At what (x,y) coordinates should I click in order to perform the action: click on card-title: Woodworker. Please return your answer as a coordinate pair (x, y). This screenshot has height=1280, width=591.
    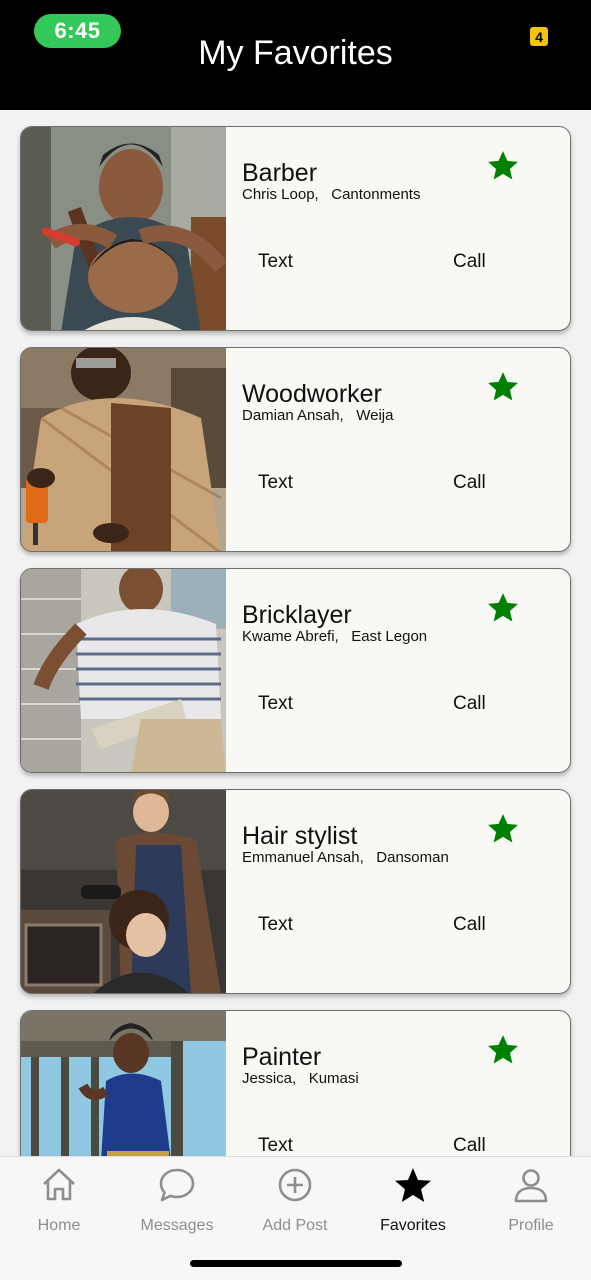
    Looking at the image, I should click on (312, 394).